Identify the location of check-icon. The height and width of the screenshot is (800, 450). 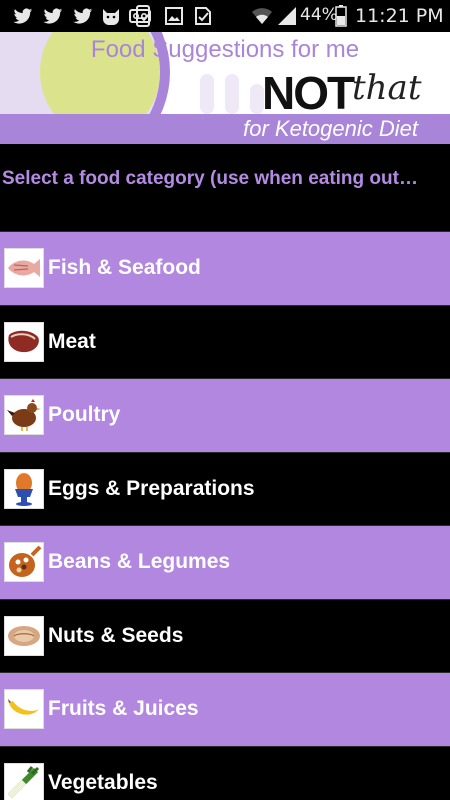
(203, 16).